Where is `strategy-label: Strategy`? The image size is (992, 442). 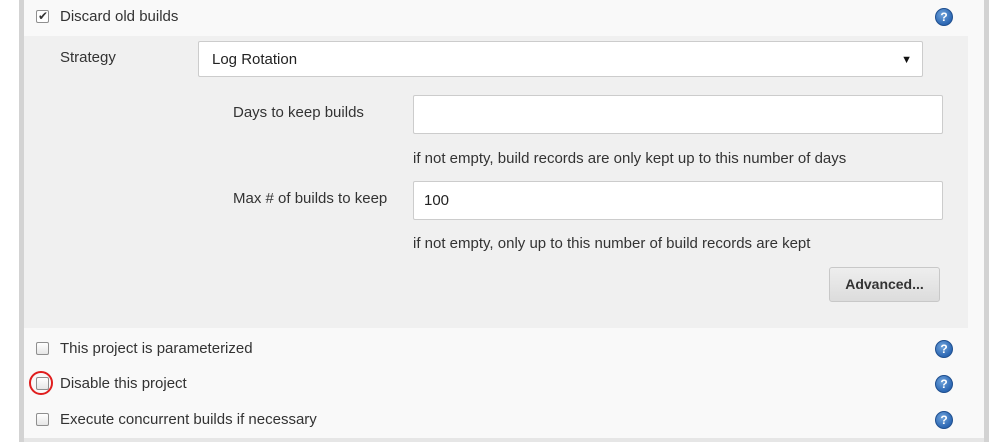 strategy-label: Strategy is located at coordinates (88, 57).